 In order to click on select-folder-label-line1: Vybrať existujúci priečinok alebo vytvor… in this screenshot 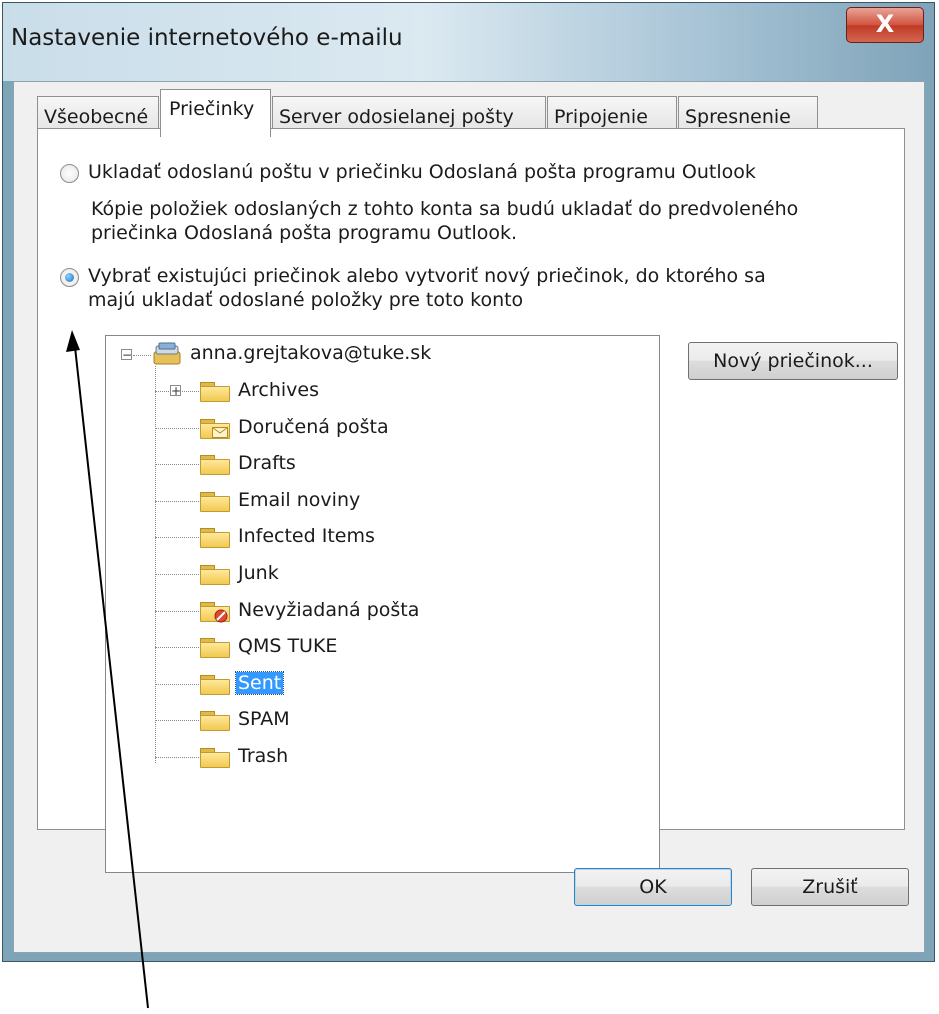, I will do `click(427, 276)`.